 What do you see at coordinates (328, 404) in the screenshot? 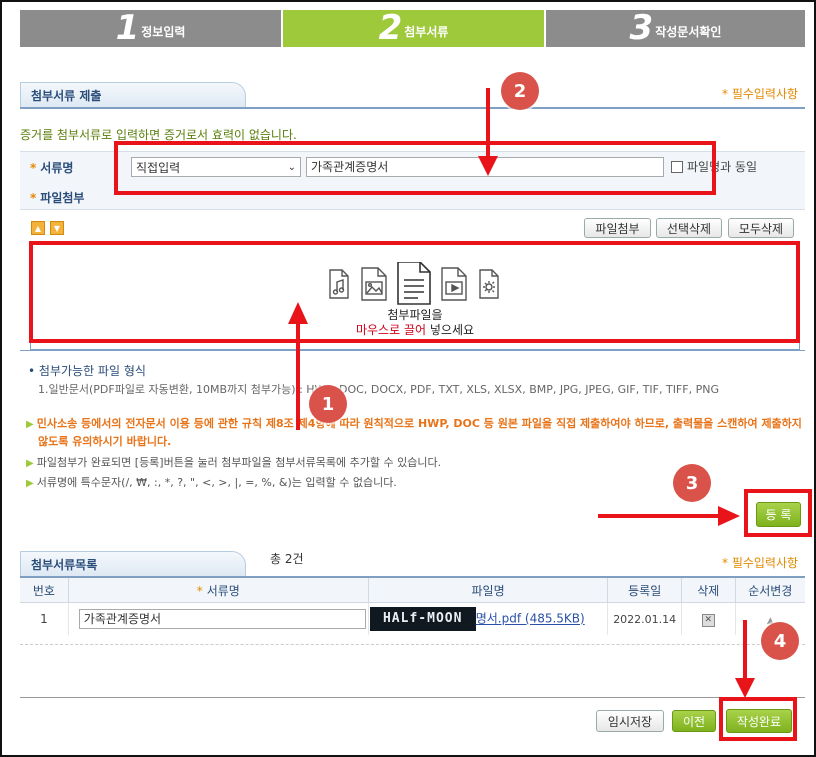
I see `callout-1: 1` at bounding box center [328, 404].